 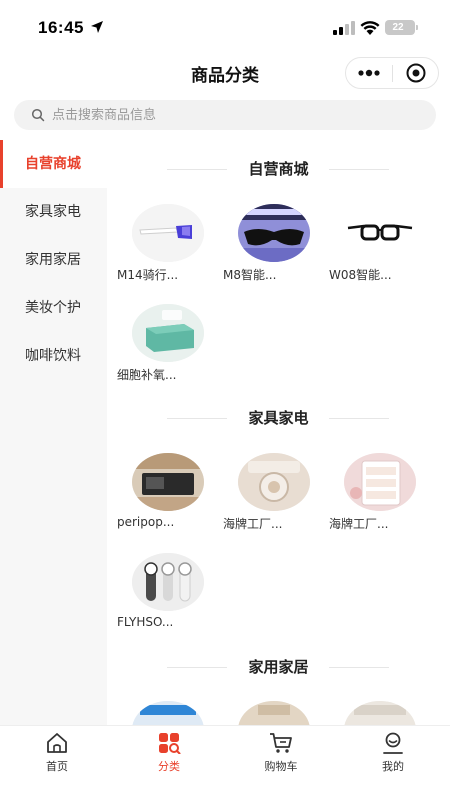 What do you see at coordinates (57, 743) in the screenshot?
I see `home-icon` at bounding box center [57, 743].